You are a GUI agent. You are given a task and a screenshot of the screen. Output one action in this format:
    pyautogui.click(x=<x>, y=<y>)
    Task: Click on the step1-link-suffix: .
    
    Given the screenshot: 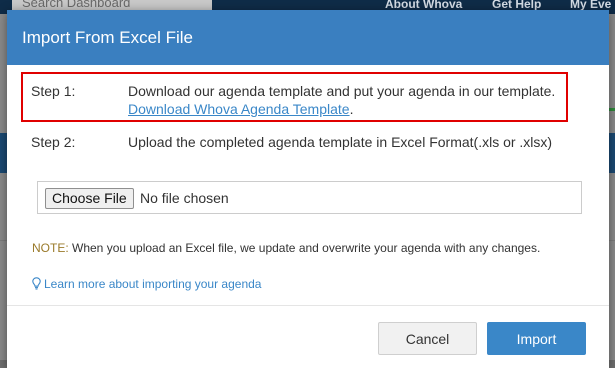 What is the action you would take?
    pyautogui.click(x=351, y=109)
    